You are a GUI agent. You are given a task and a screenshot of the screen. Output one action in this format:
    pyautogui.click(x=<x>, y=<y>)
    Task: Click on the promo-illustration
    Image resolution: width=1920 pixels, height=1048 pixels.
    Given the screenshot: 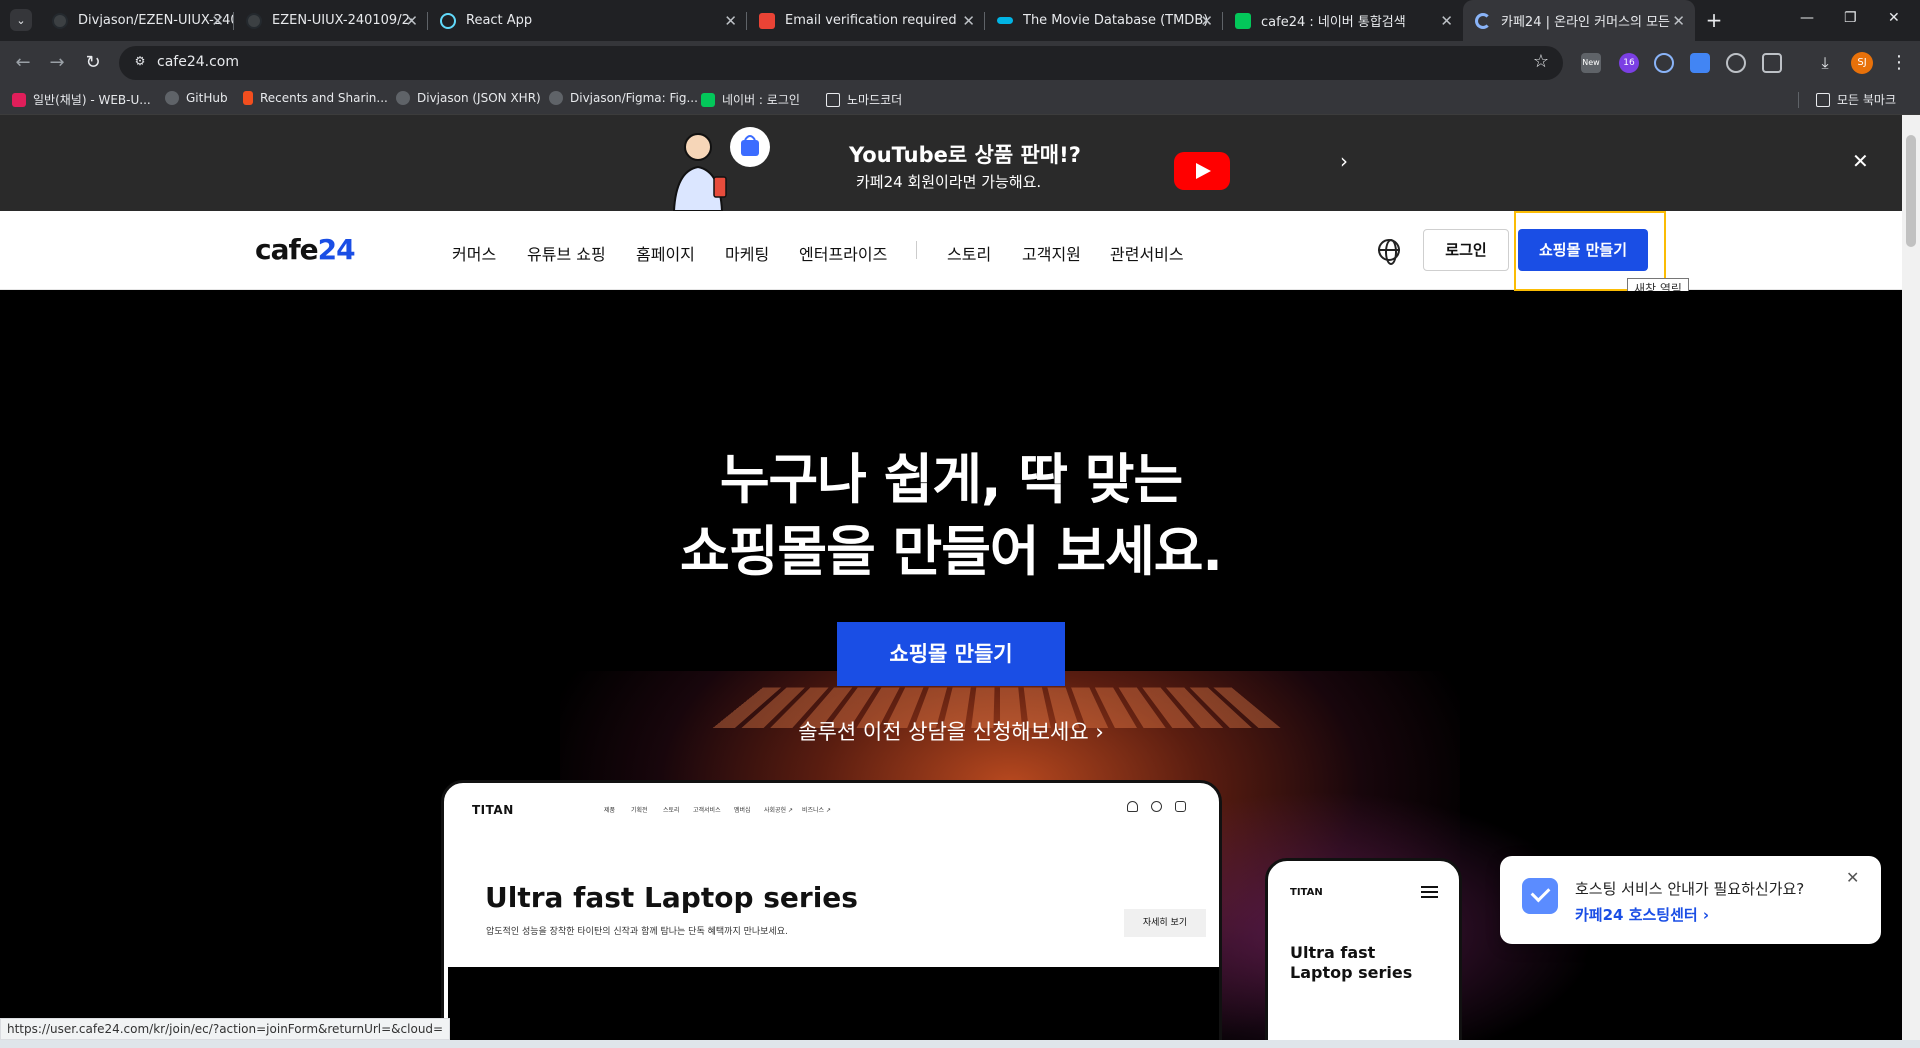 What is the action you would take?
    pyautogui.click(x=721, y=169)
    